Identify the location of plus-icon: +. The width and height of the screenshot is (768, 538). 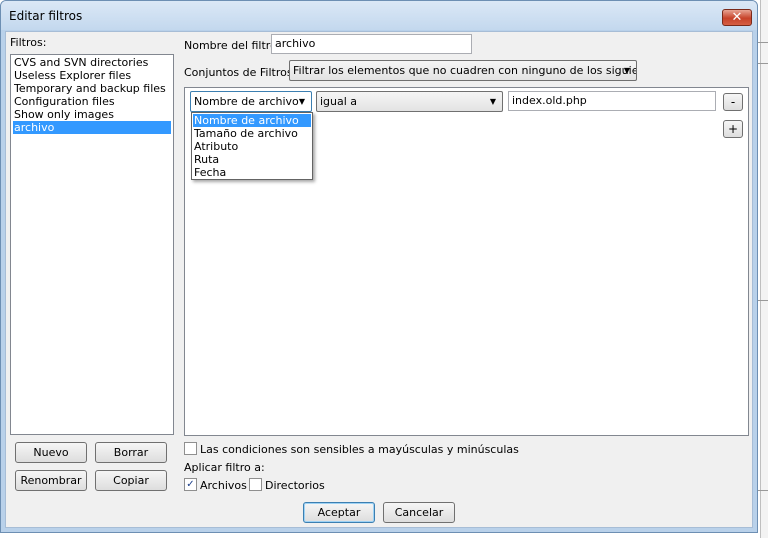
(733, 129).